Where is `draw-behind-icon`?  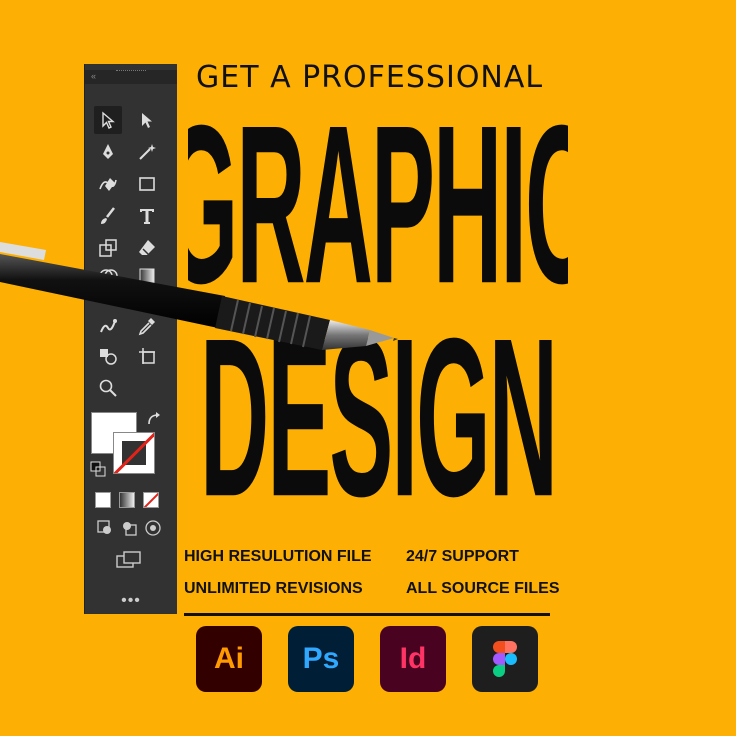 draw-behind-icon is located at coordinates (129, 528).